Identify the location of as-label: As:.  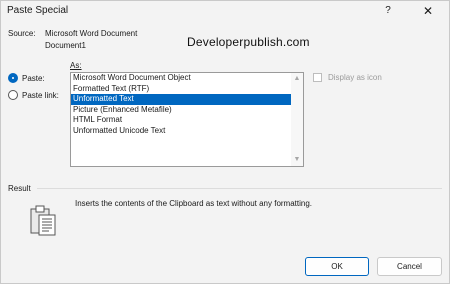
(76, 65).